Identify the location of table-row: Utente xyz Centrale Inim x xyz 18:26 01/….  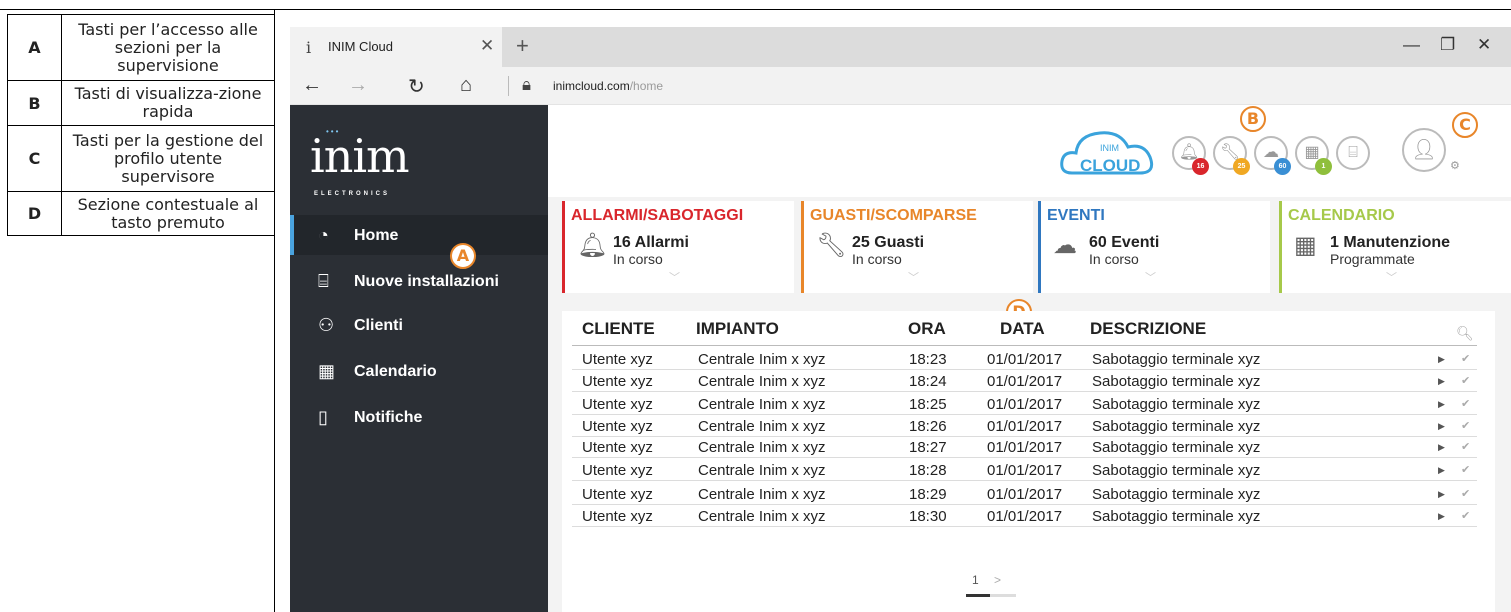
(1024, 426).